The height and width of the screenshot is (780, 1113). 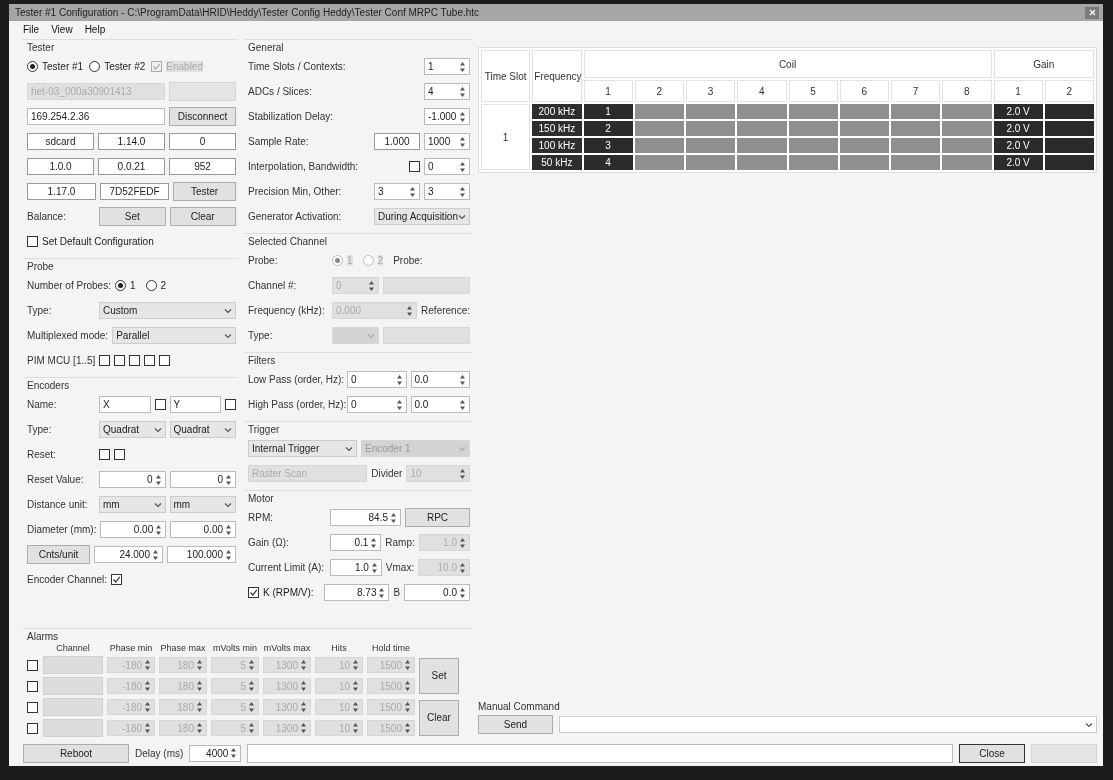 I want to click on grid-cell: 3, so click(x=608, y=145).